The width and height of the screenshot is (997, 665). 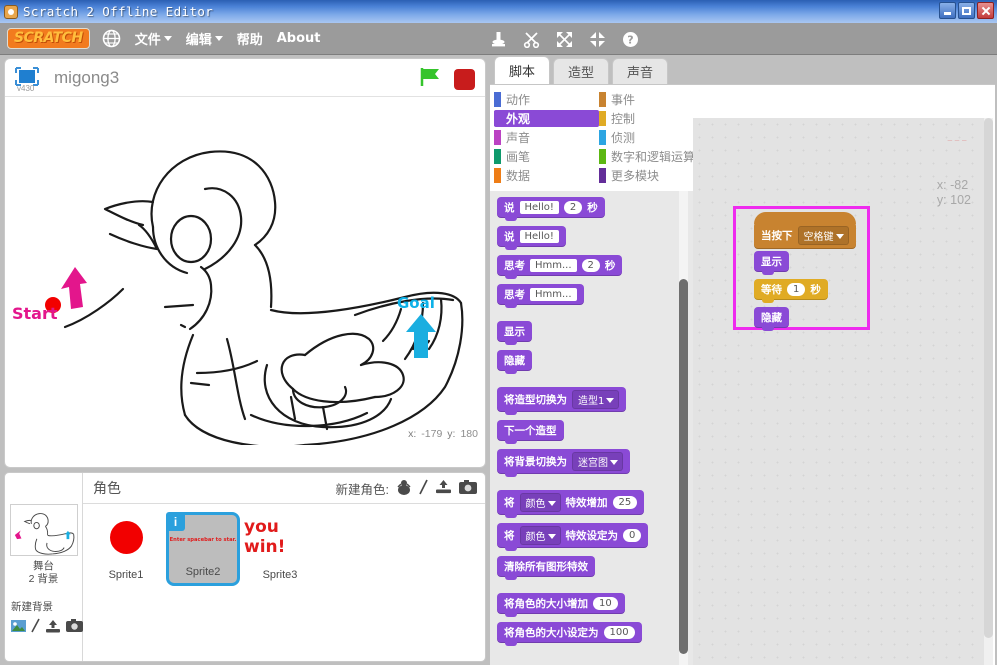 What do you see at coordinates (581, 71) in the screenshot?
I see `tab-costumes: 造型` at bounding box center [581, 71].